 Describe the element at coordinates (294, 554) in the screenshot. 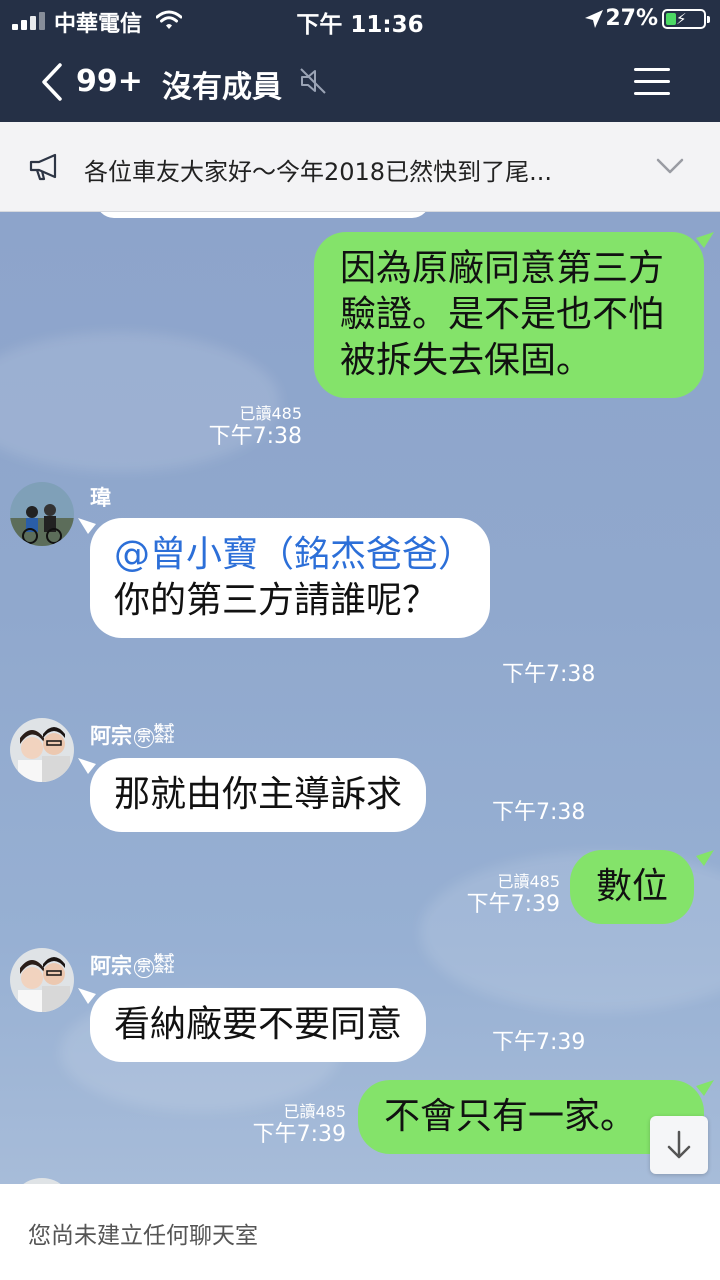

I see `mention-link: @曾小寶（銘杰爸爸）` at that location.